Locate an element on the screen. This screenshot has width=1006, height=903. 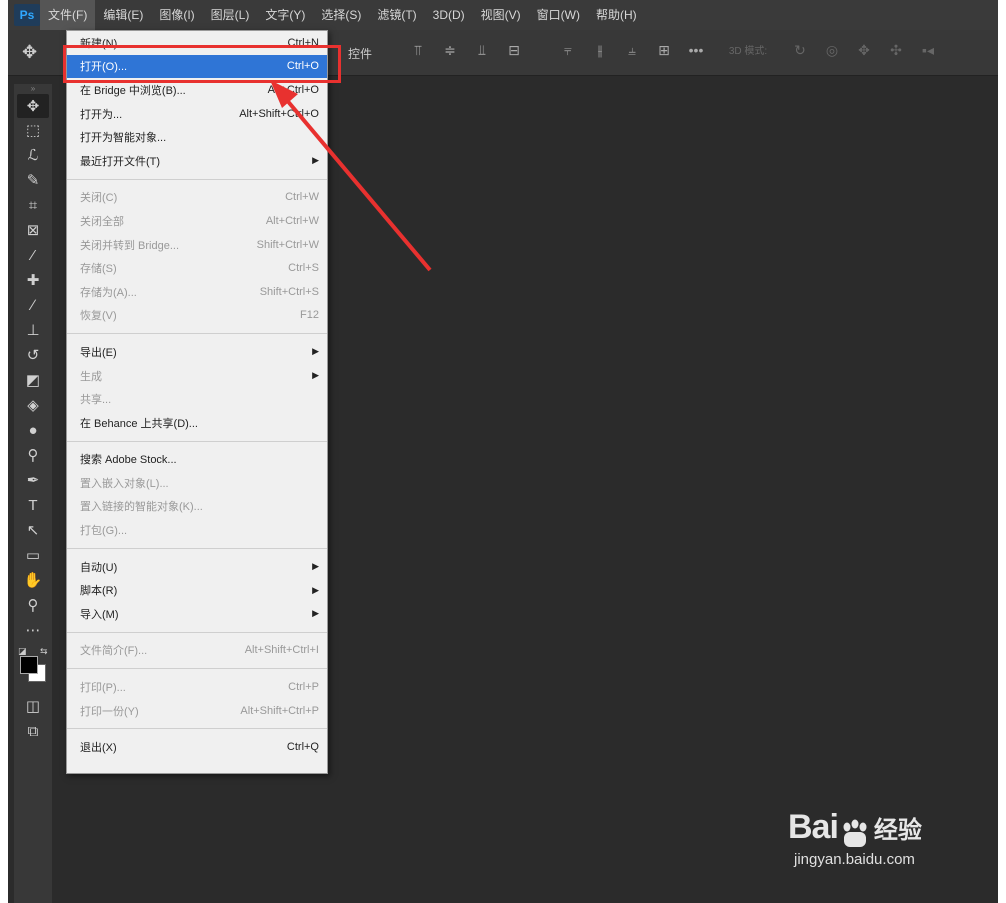
color-swatches: ◪ ⇆ is located at coordinates (33, 670).